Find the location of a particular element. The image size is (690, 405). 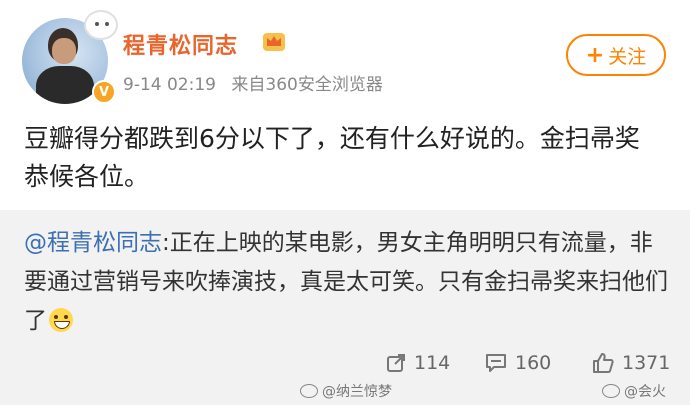

verified-badge-icon: V is located at coordinates (104, 92).